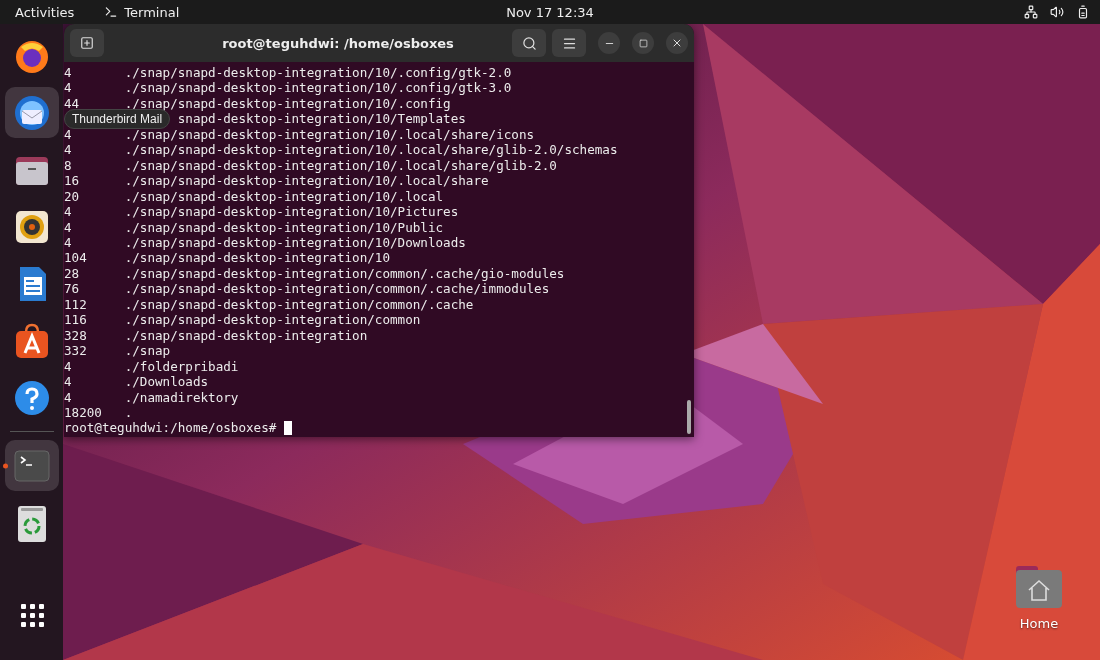 This screenshot has width=1100, height=660. I want to click on size-text: 116, so click(75, 320).